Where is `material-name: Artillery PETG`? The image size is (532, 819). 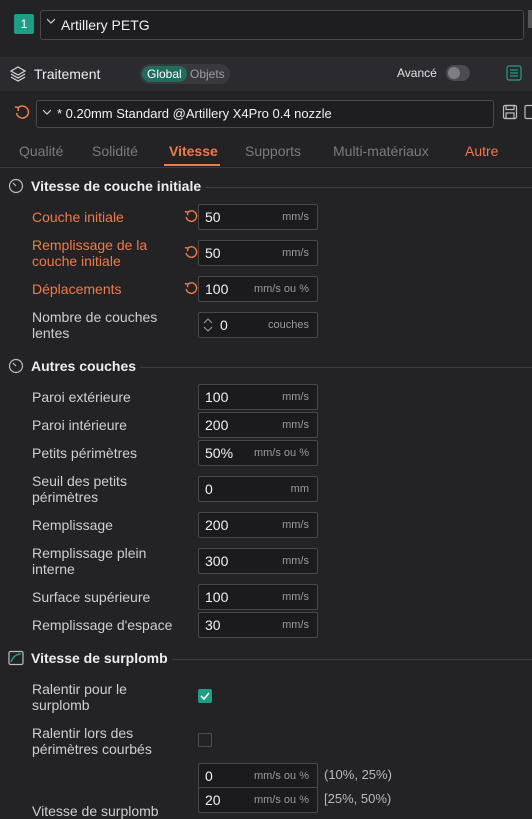 material-name: Artillery PETG is located at coordinates (105, 25).